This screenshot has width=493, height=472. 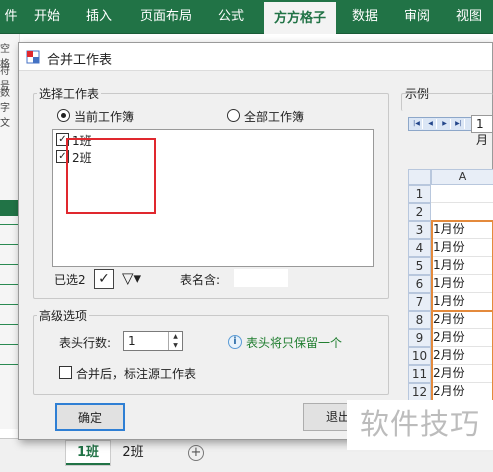 What do you see at coordinates (419, 374) in the screenshot?
I see `example-row-number: 11` at bounding box center [419, 374].